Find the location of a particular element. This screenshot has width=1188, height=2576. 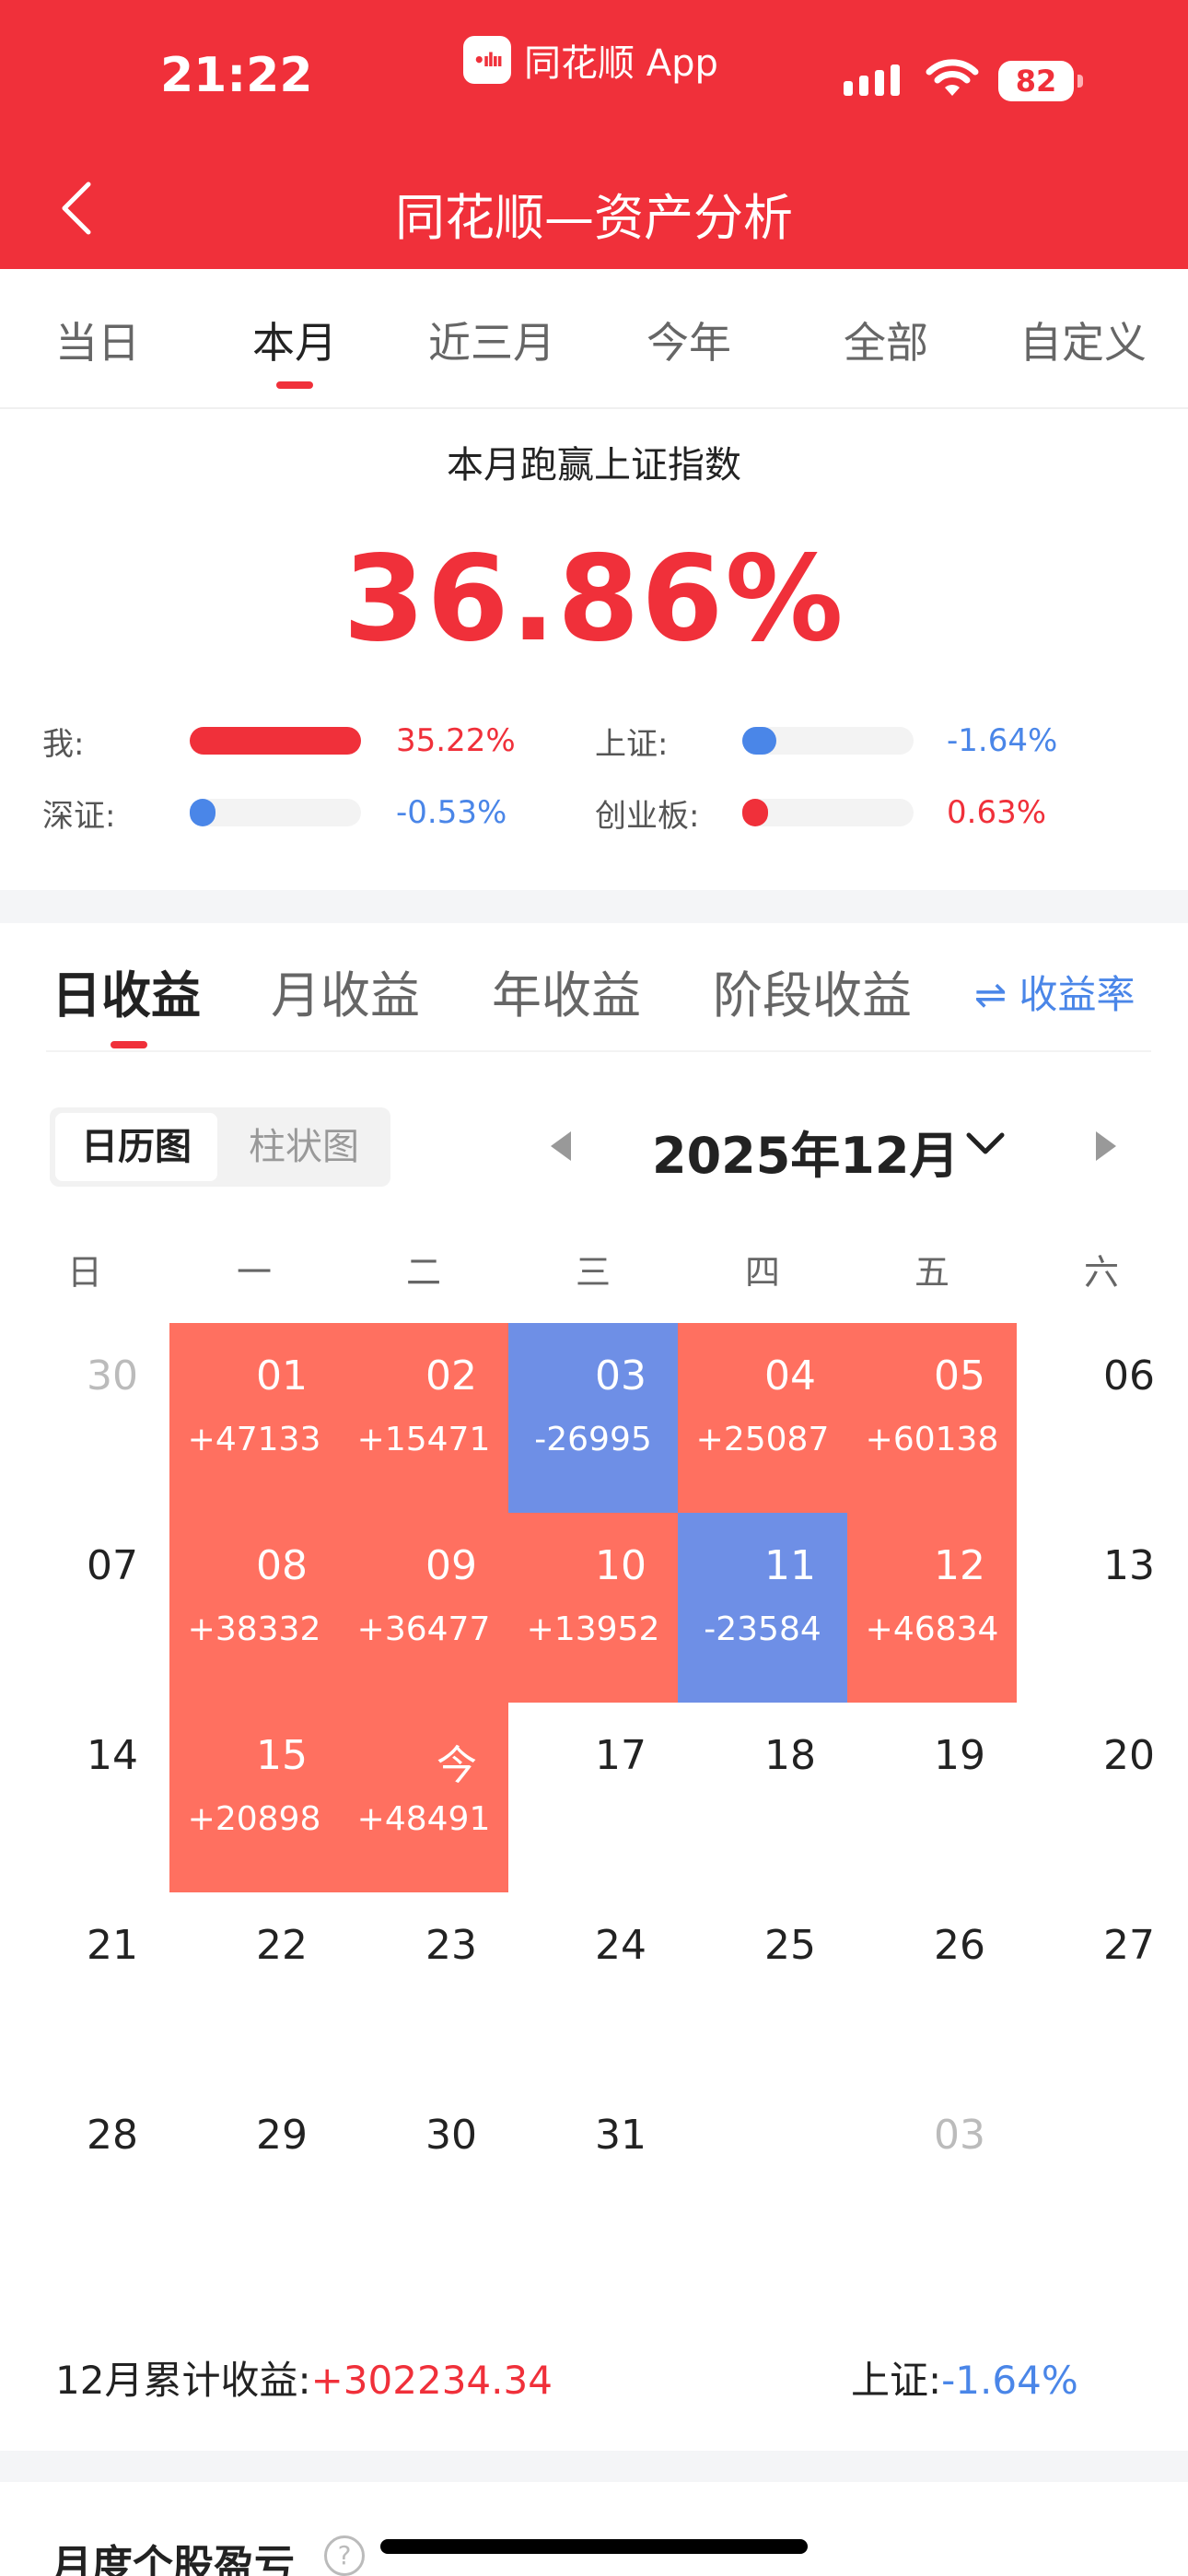

tab-all: 全部 is located at coordinates (886, 340).